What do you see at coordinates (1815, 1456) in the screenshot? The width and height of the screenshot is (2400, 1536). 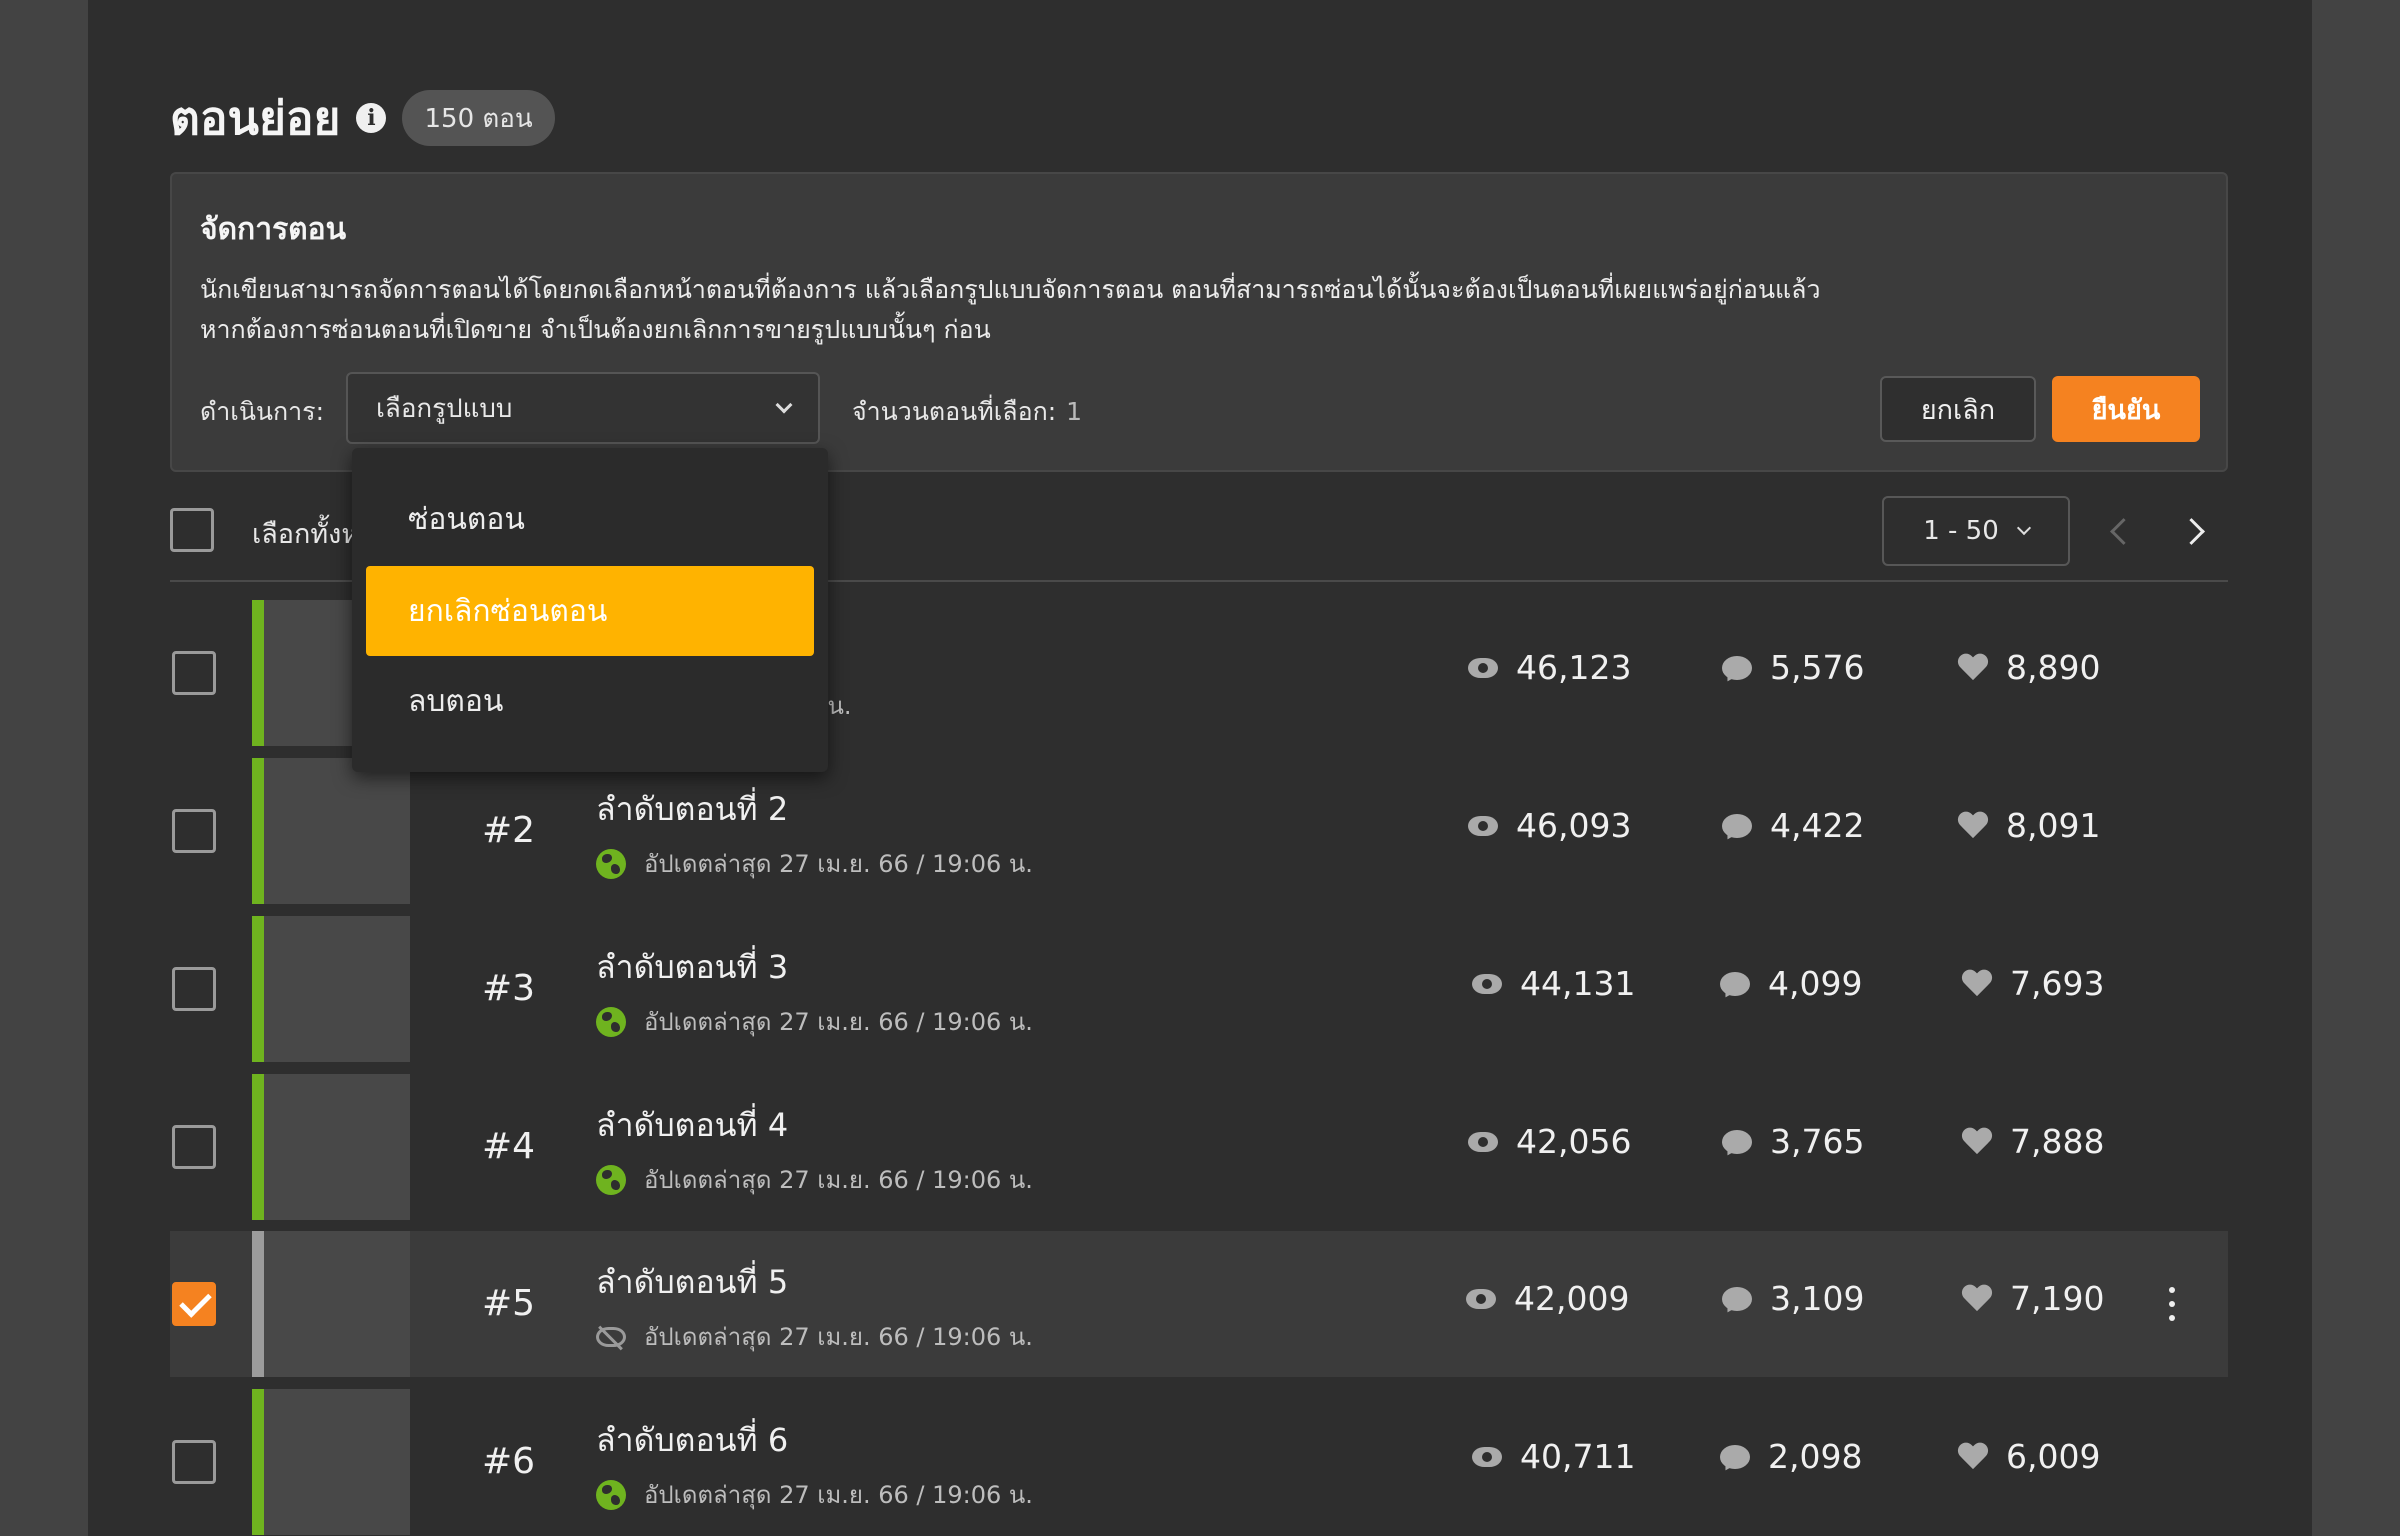 I see `comments-count: 2,098` at bounding box center [1815, 1456].